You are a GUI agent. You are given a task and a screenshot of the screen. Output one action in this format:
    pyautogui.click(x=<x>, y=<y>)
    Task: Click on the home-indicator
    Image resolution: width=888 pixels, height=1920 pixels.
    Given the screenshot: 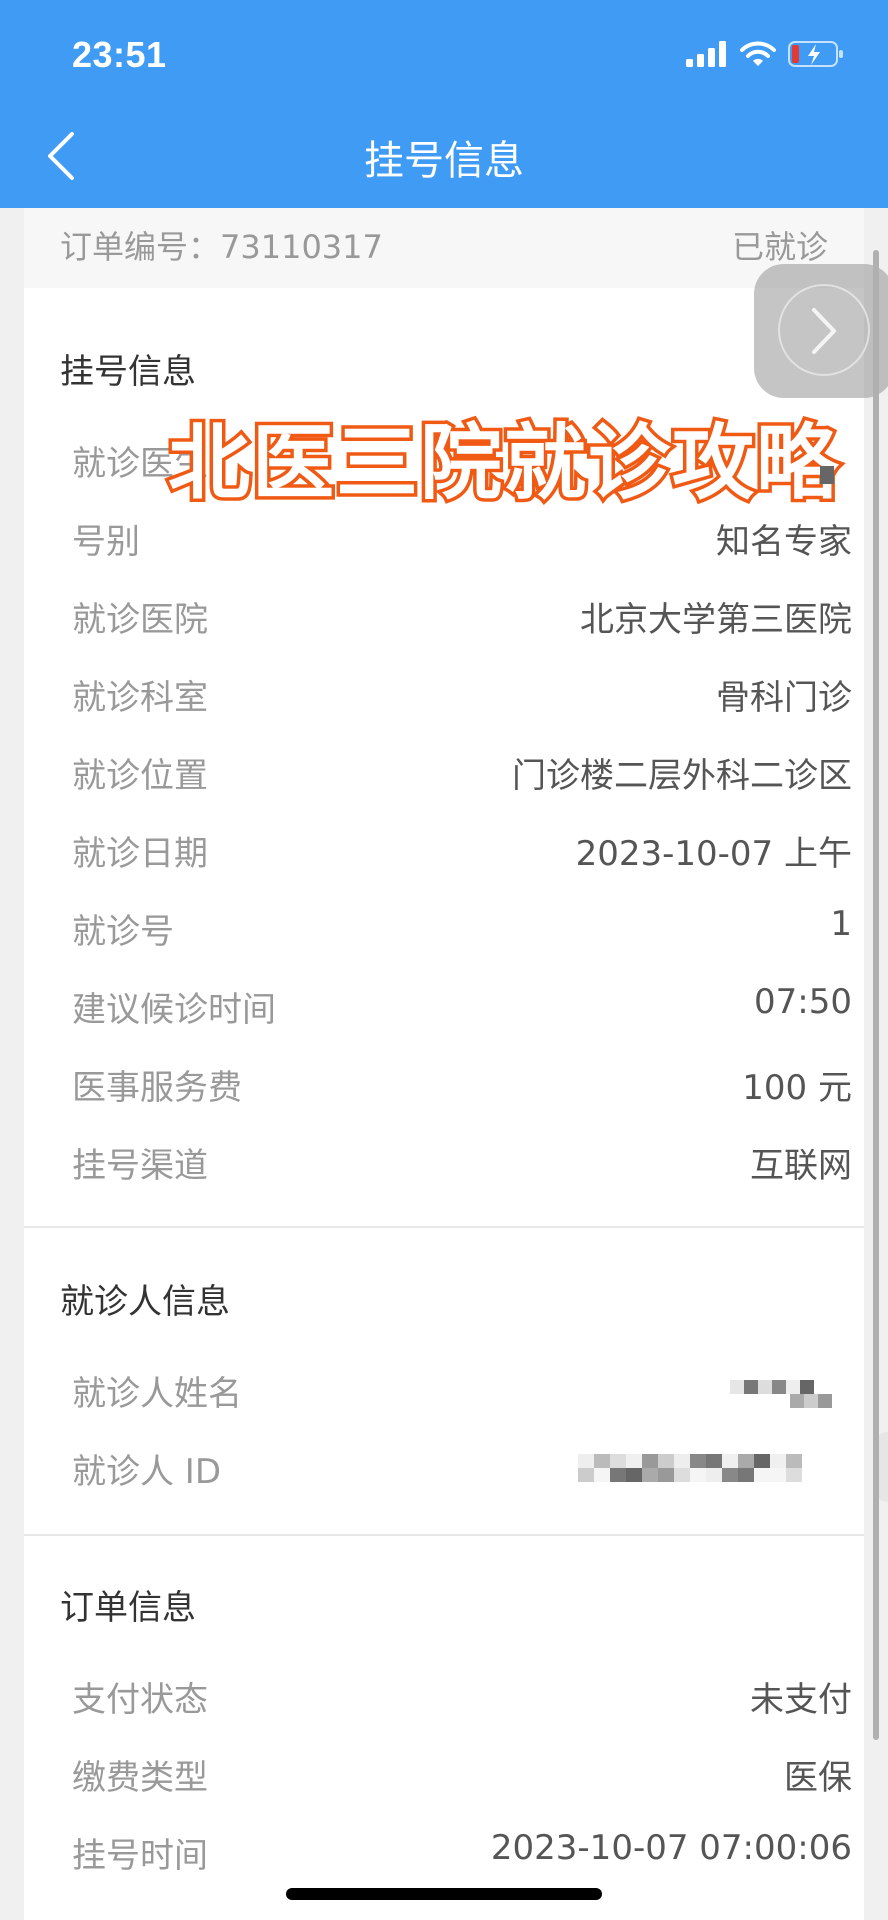 What is the action you would take?
    pyautogui.click(x=444, y=1894)
    